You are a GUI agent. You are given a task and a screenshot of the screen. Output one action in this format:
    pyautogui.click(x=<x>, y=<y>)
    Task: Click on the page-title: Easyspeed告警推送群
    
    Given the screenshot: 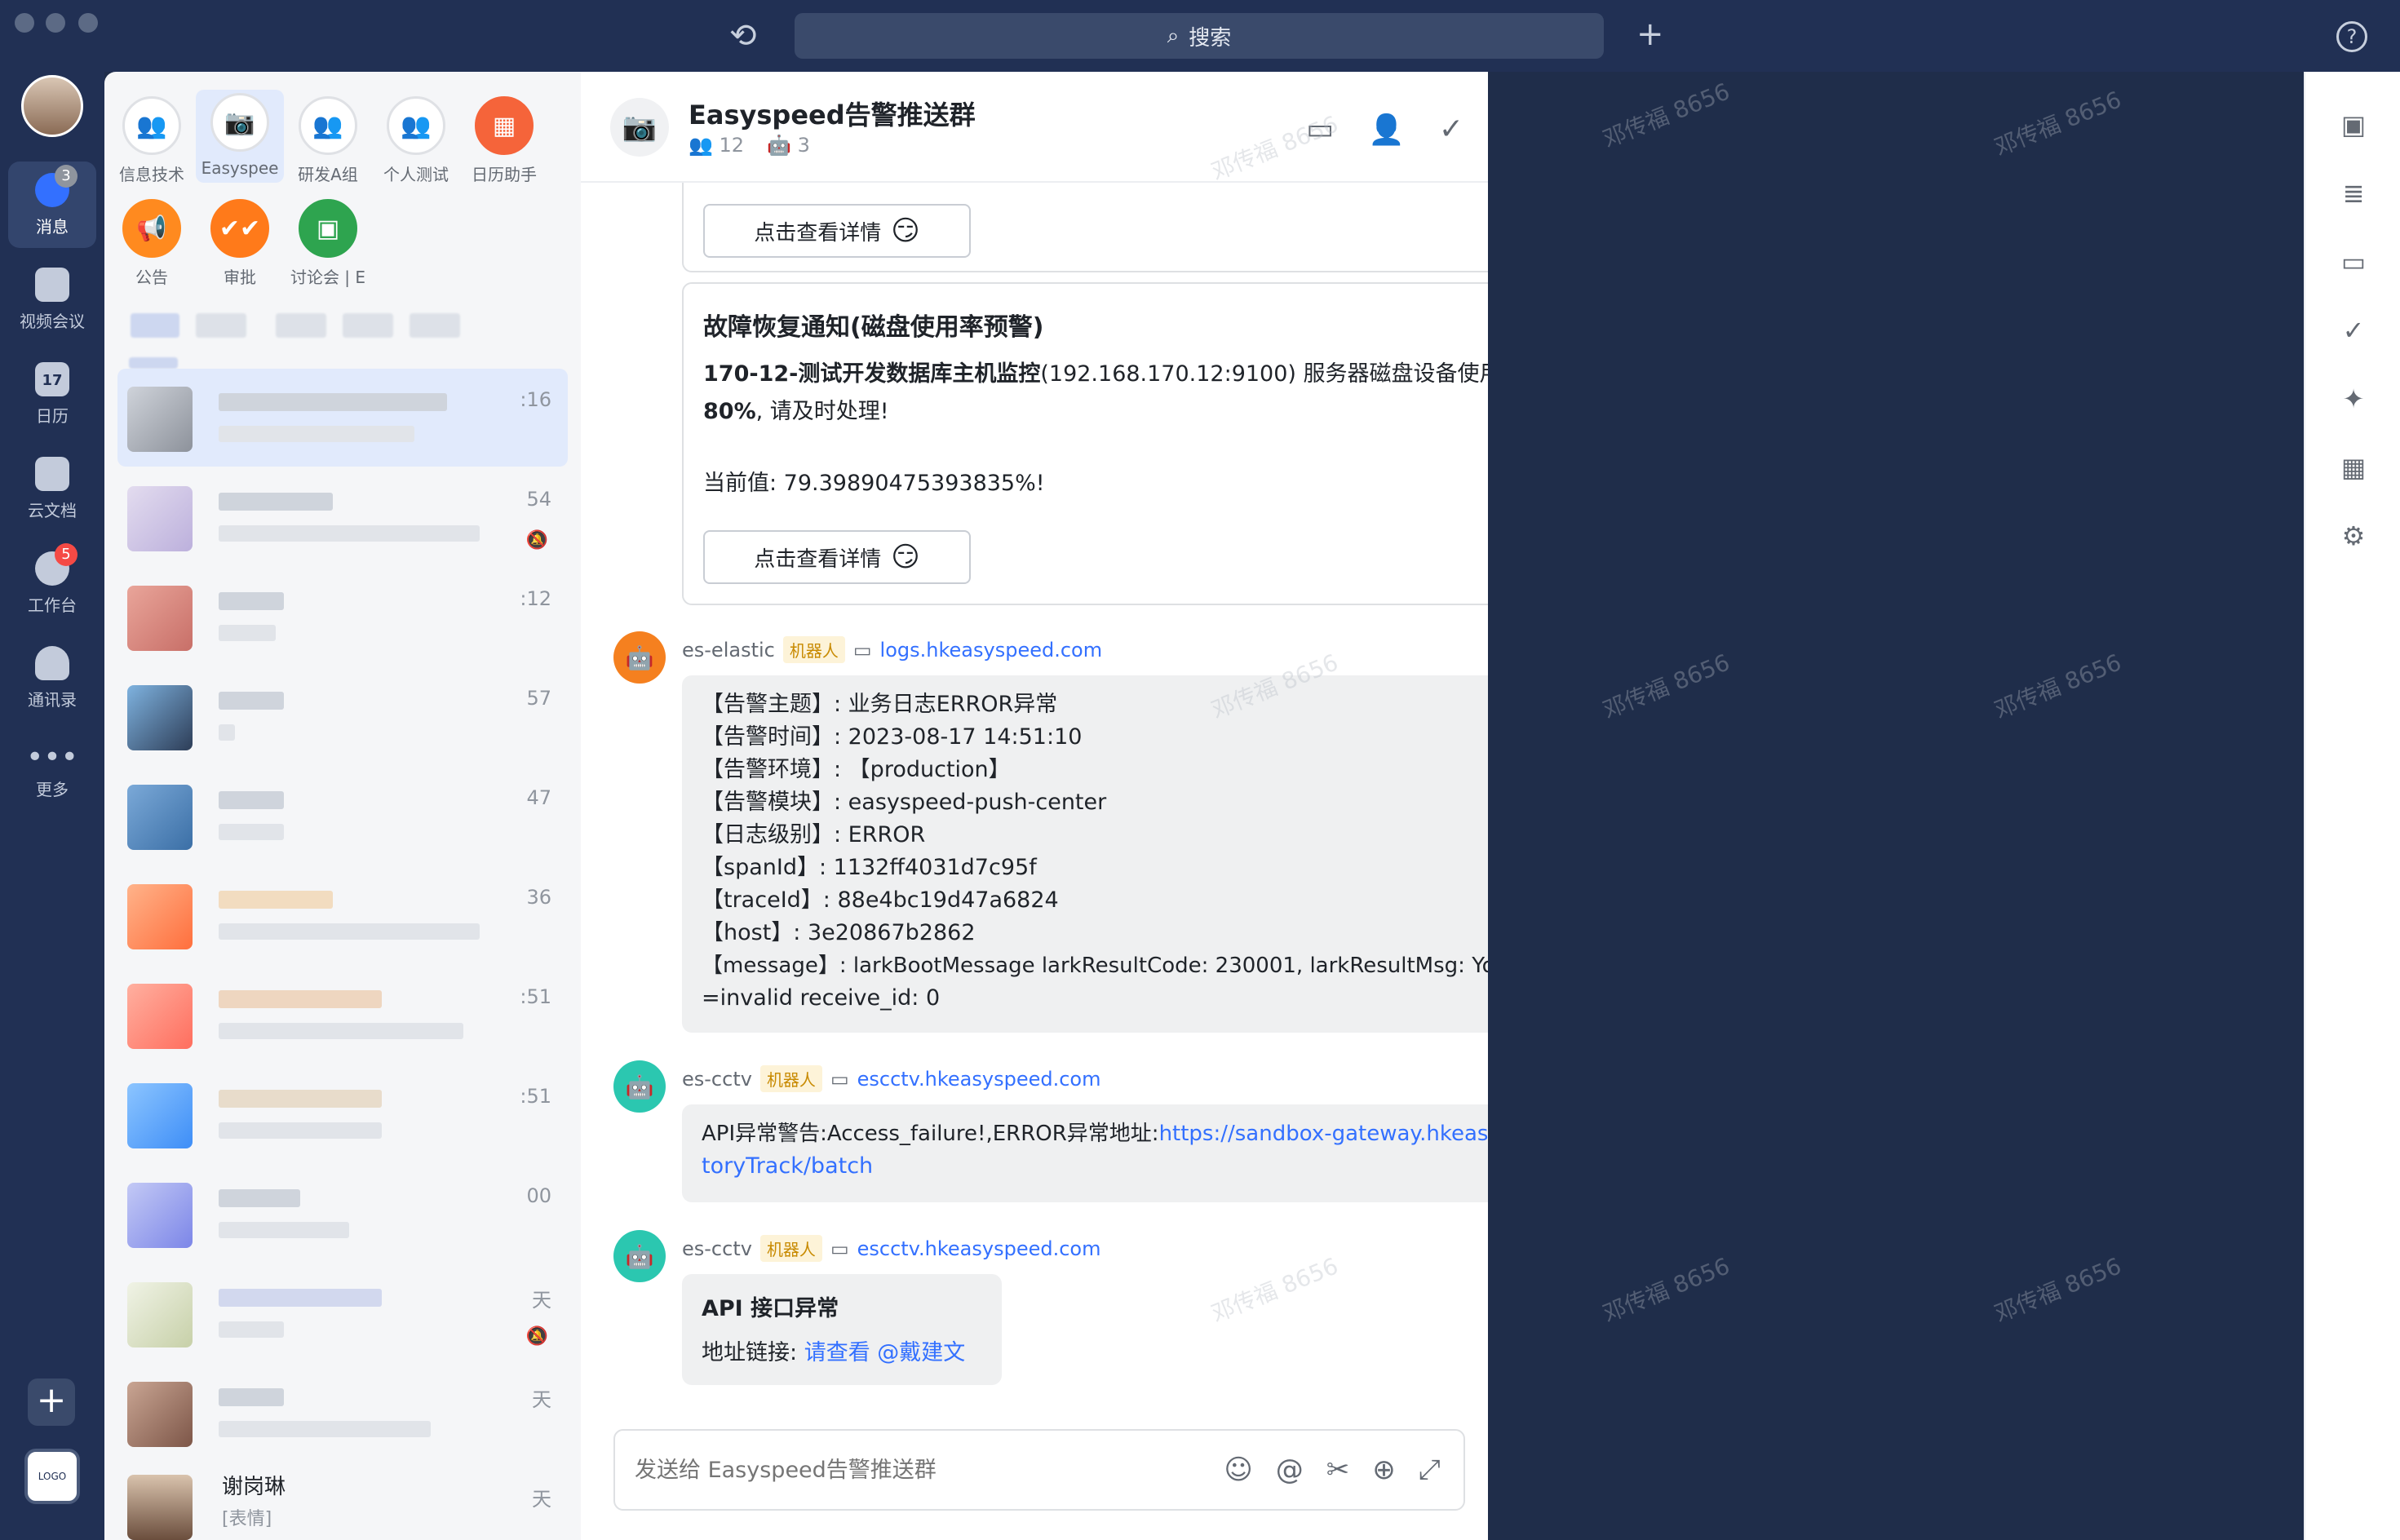 What is the action you would take?
    pyautogui.click(x=832, y=113)
    